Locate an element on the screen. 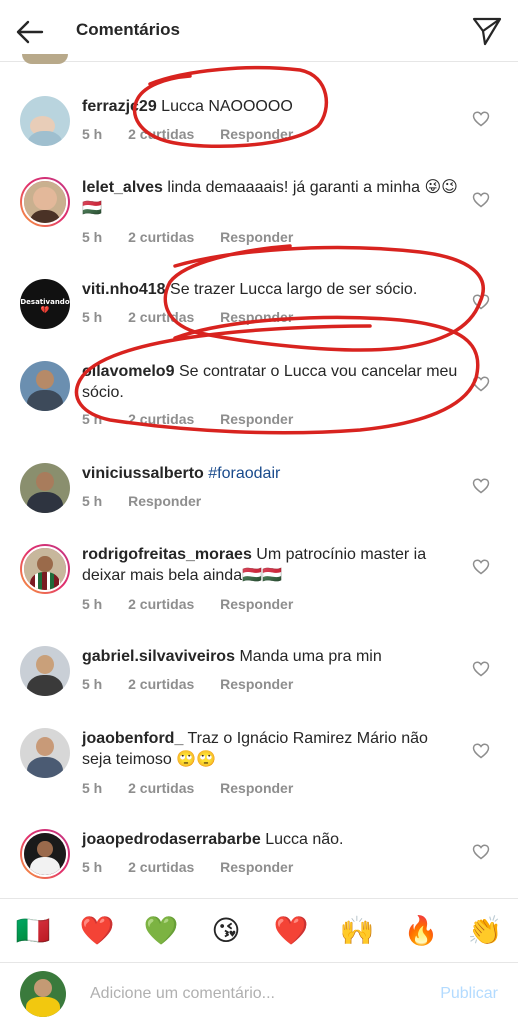 Image resolution: width=518 pixels, height=1024 pixels. comment-username: viniciussalberto is located at coordinates (143, 473).